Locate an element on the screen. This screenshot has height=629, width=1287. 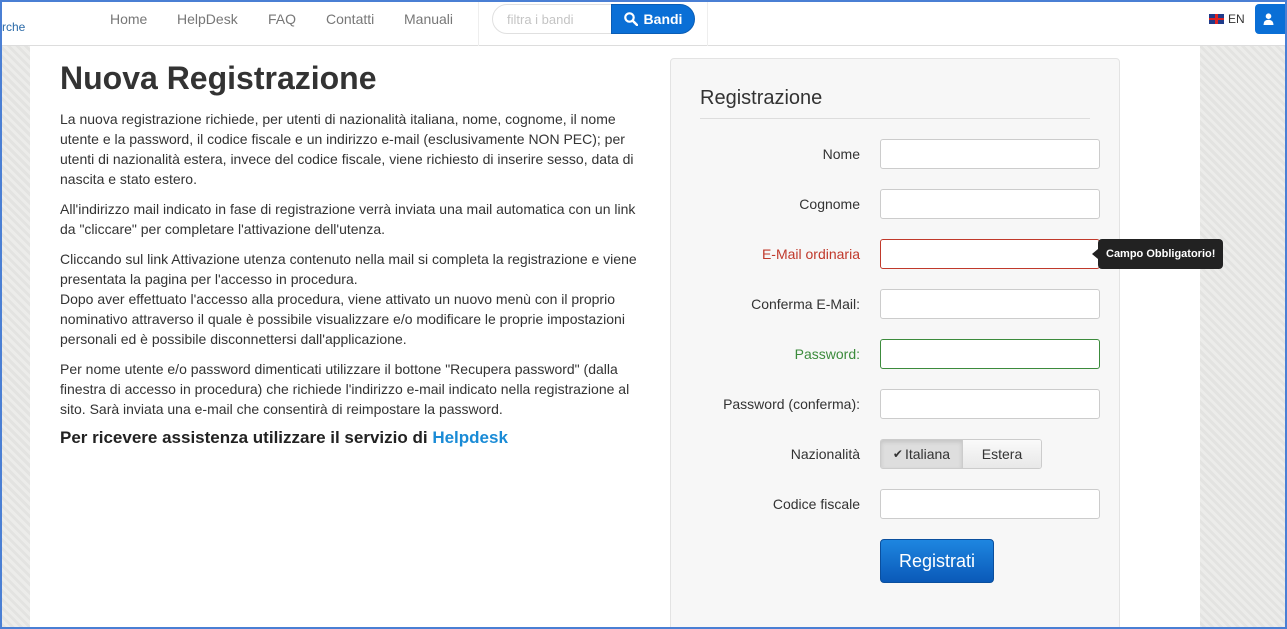
required-field-tooltip: Campo Obbligatorio! is located at coordinates (1157, 254).